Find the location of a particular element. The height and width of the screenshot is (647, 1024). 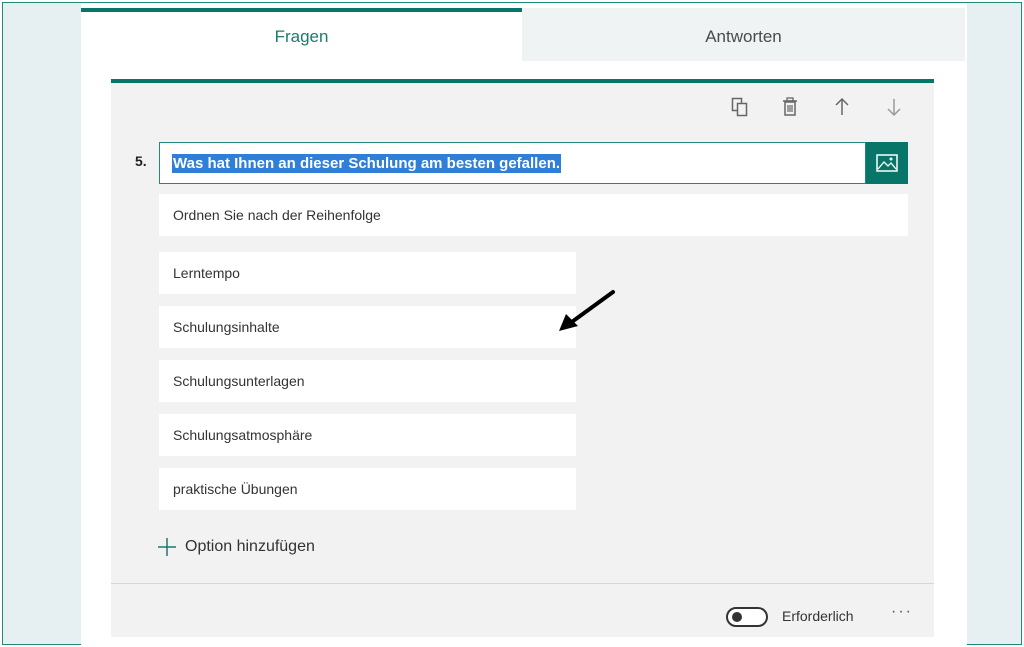

more-options-icon: ··· is located at coordinates (902, 612).